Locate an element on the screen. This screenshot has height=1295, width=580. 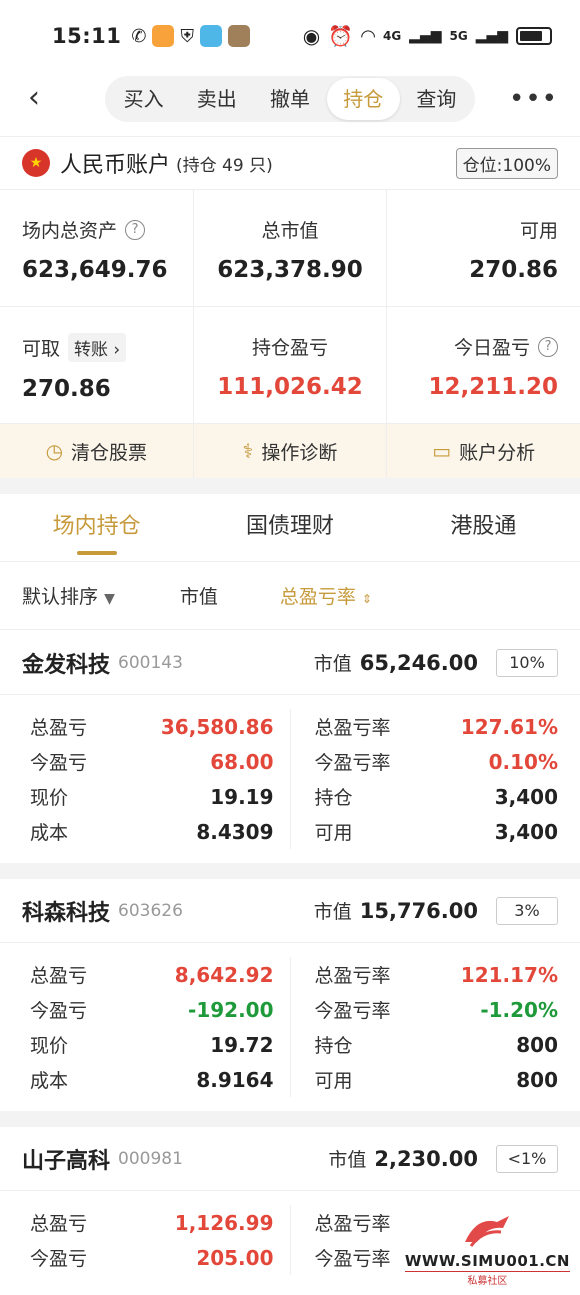
tab-hk-connect: 港股通 is located at coordinates (483, 527).